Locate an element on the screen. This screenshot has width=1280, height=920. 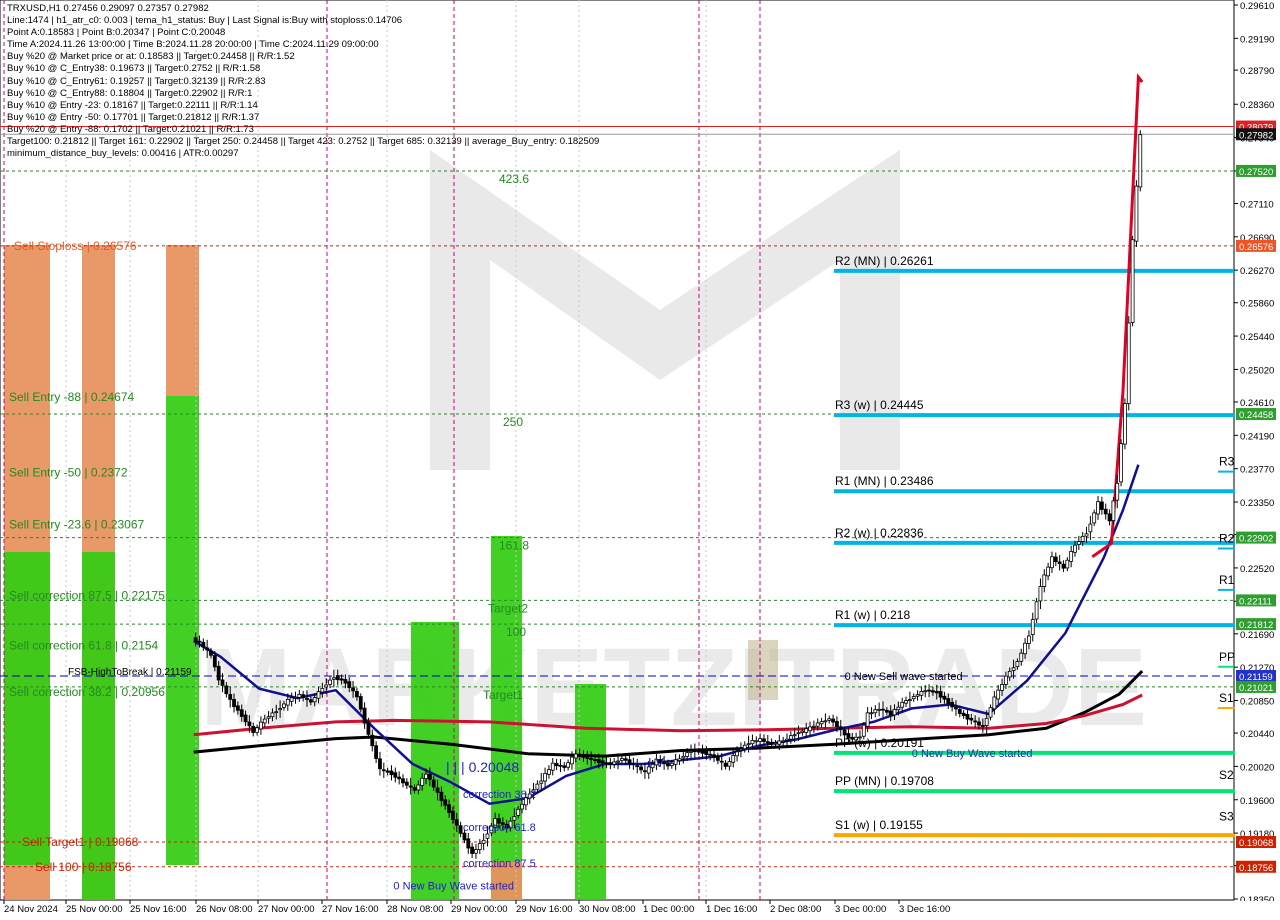
x-tick-label: 27 Nov 16:00 is located at coordinates (350, 909).